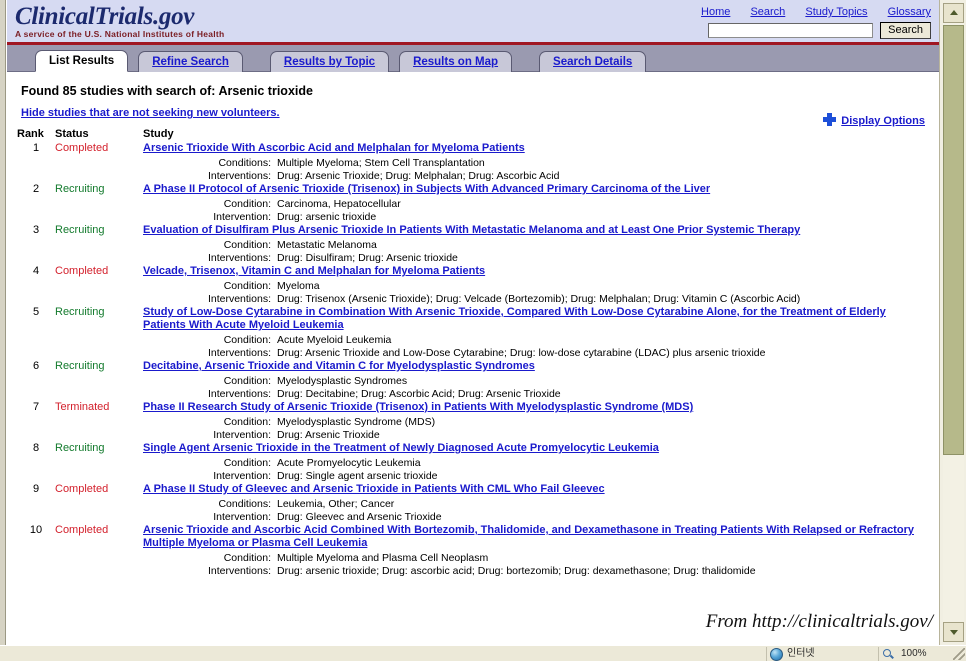 Image resolution: width=966 pixels, height=661 pixels. What do you see at coordinates (821, 654) in the screenshot?
I see `status-bar-zone: 인터넷` at bounding box center [821, 654].